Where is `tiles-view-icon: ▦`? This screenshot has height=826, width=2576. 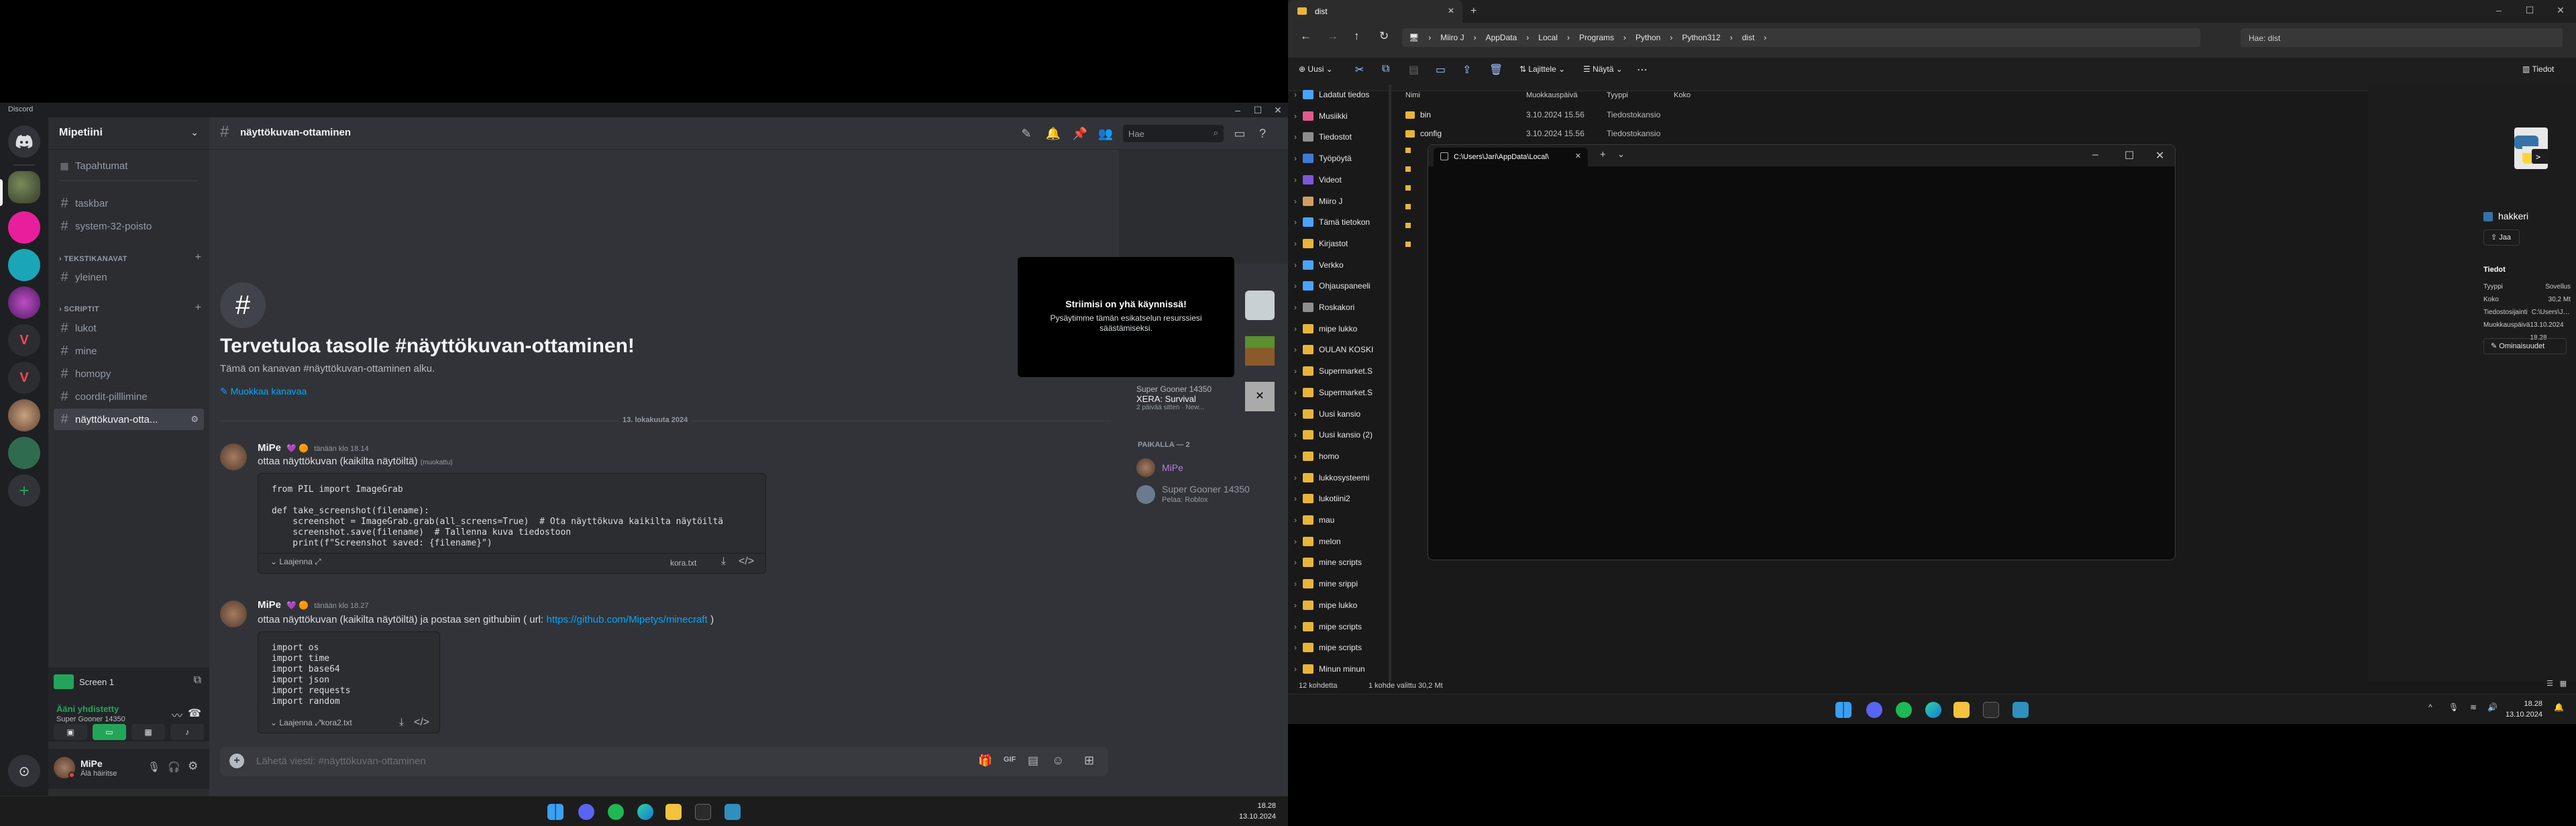 tiles-view-icon: ▦ is located at coordinates (2563, 683).